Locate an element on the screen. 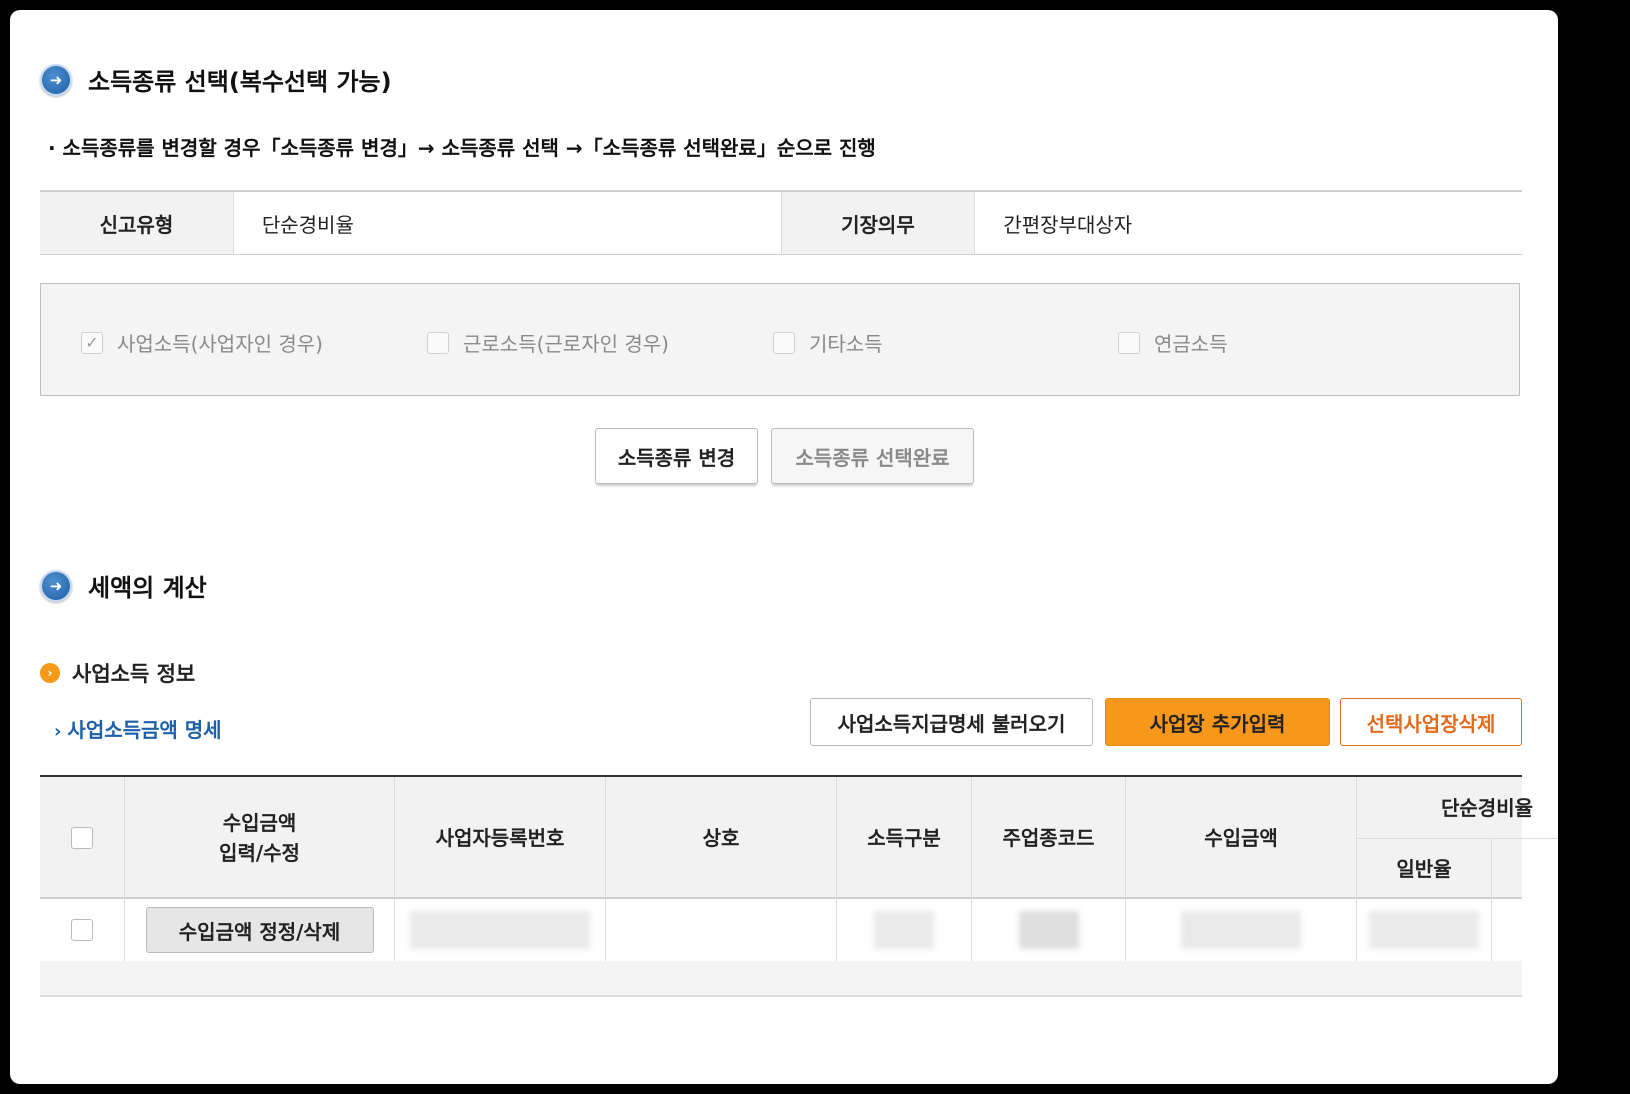 The image size is (1630, 1094). row-select-cell is located at coordinates (82, 930).